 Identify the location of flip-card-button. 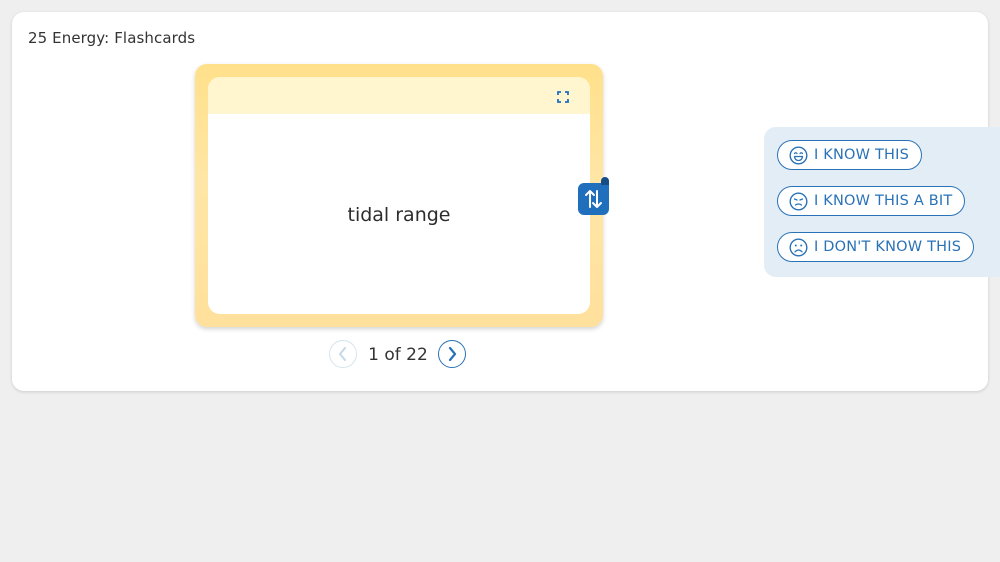
(593, 196).